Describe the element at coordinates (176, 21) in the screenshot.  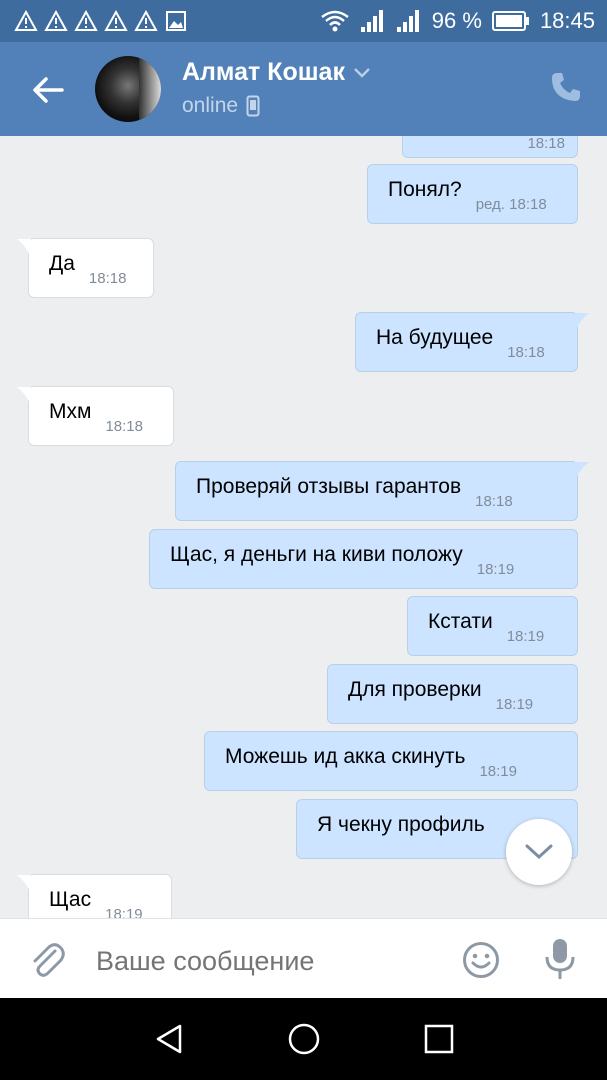
I see `image-icon` at that location.